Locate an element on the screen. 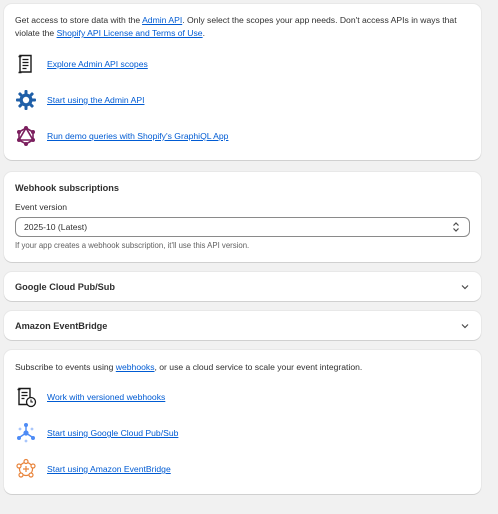 Image resolution: width=498 pixels, height=514 pixels. api-license-link: Shopify API License and Terms of Use is located at coordinates (130, 33).